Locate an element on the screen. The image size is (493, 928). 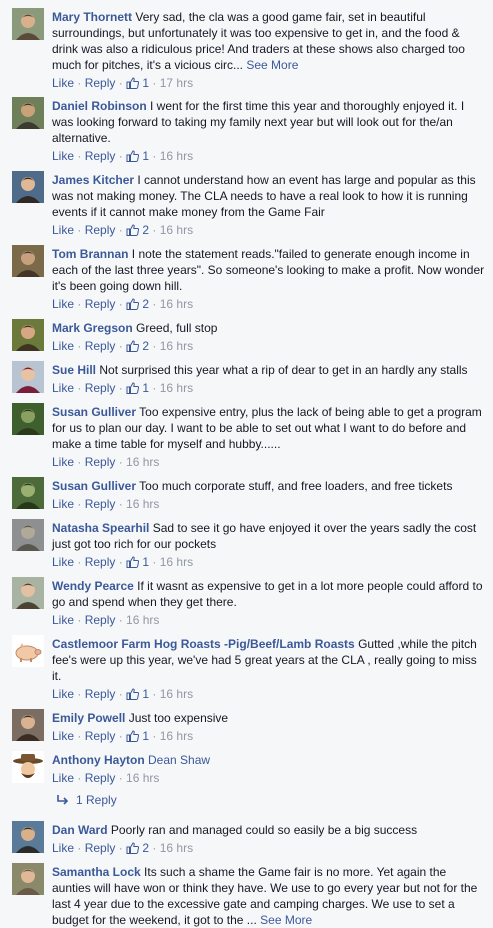
comment-actions: Like · Reply · 1 · 17 hrs is located at coordinates (268, 83).